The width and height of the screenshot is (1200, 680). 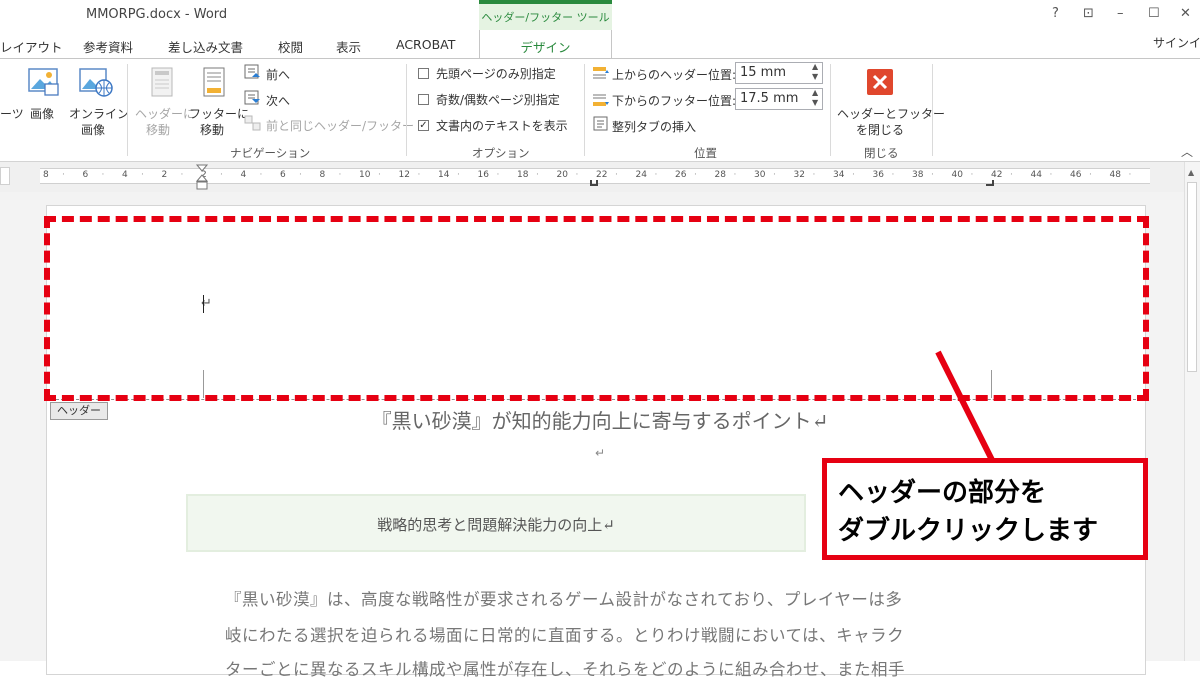 What do you see at coordinates (564, 634) in the screenshot?
I see `body-line: 岐にわたる選択を迫られる場面に日常的に直面する。とりわけ戦闘においては、キャラク` at bounding box center [564, 634].